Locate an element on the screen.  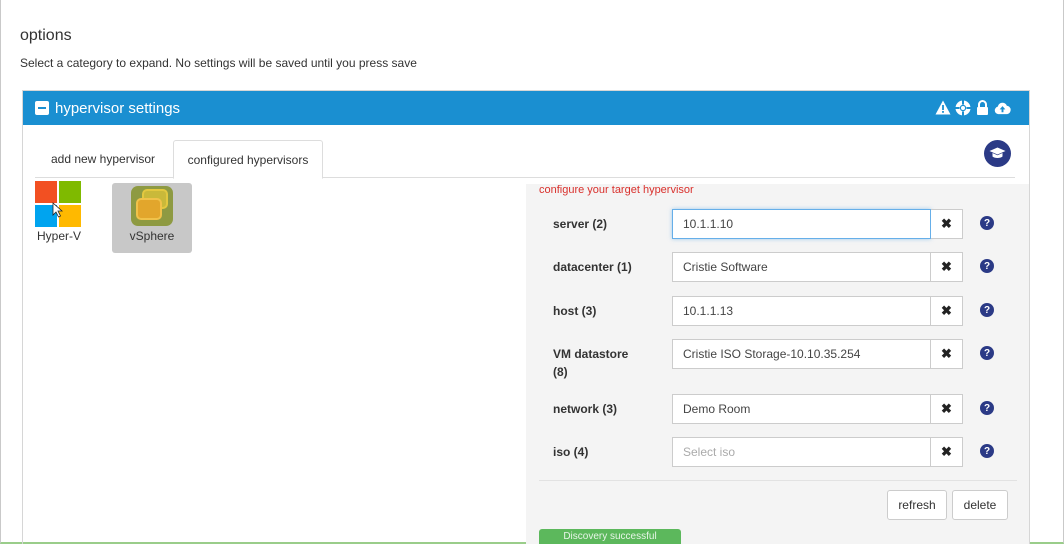
page-title: options is located at coordinates (46, 35).